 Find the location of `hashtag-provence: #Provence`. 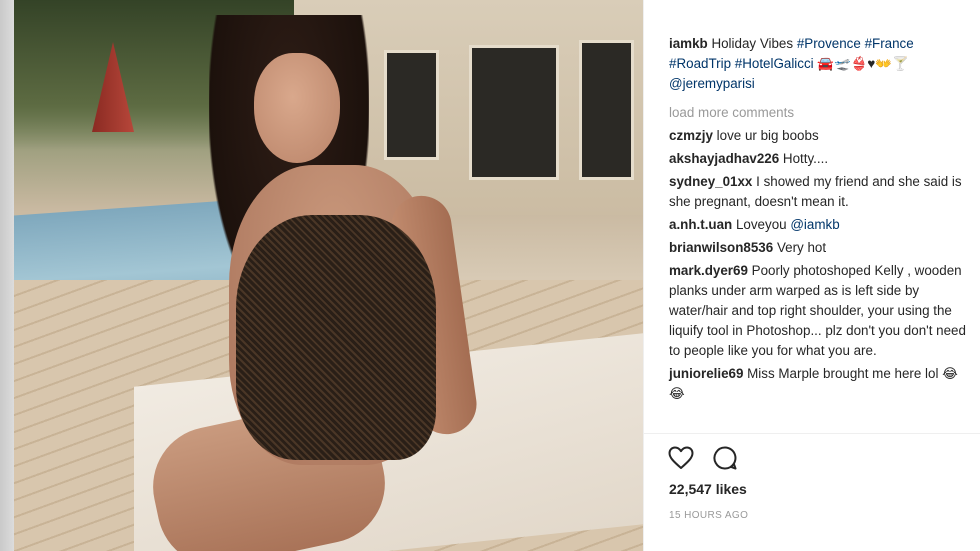

hashtag-provence: #Provence is located at coordinates (829, 43).